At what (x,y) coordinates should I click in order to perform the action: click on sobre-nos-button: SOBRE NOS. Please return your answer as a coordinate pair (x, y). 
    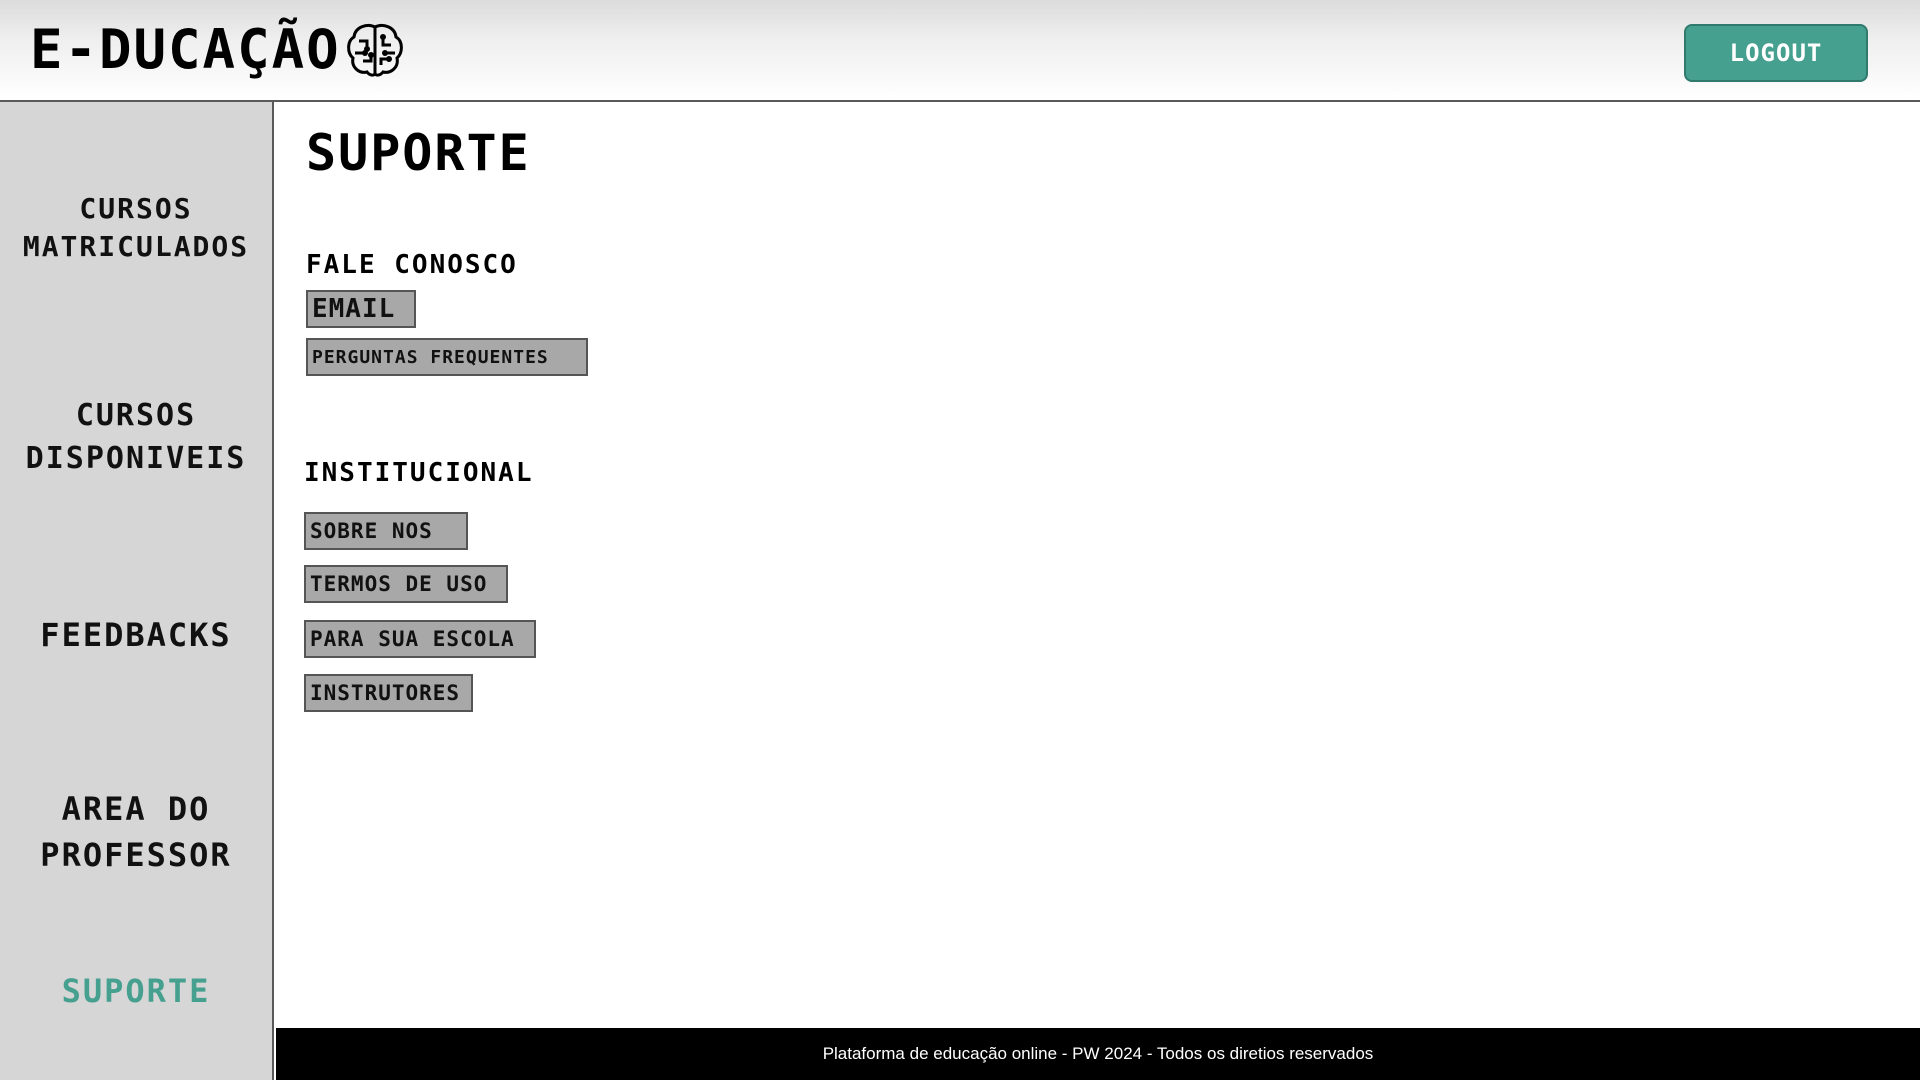
    Looking at the image, I should click on (386, 531).